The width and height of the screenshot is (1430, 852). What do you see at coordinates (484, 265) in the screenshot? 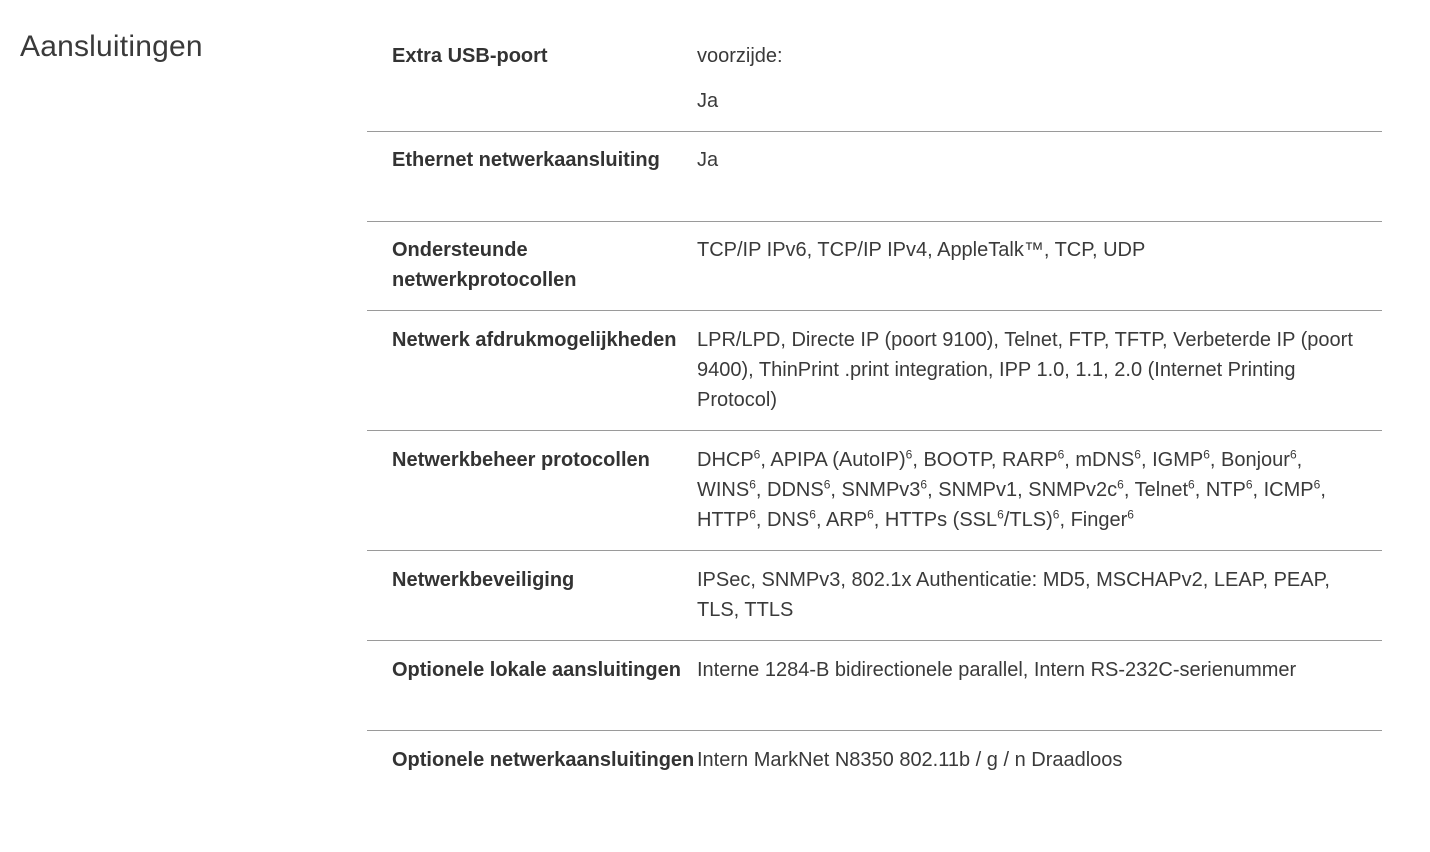
I see `spec-label: Ondersteunde netwerkprotocollen` at bounding box center [484, 265].